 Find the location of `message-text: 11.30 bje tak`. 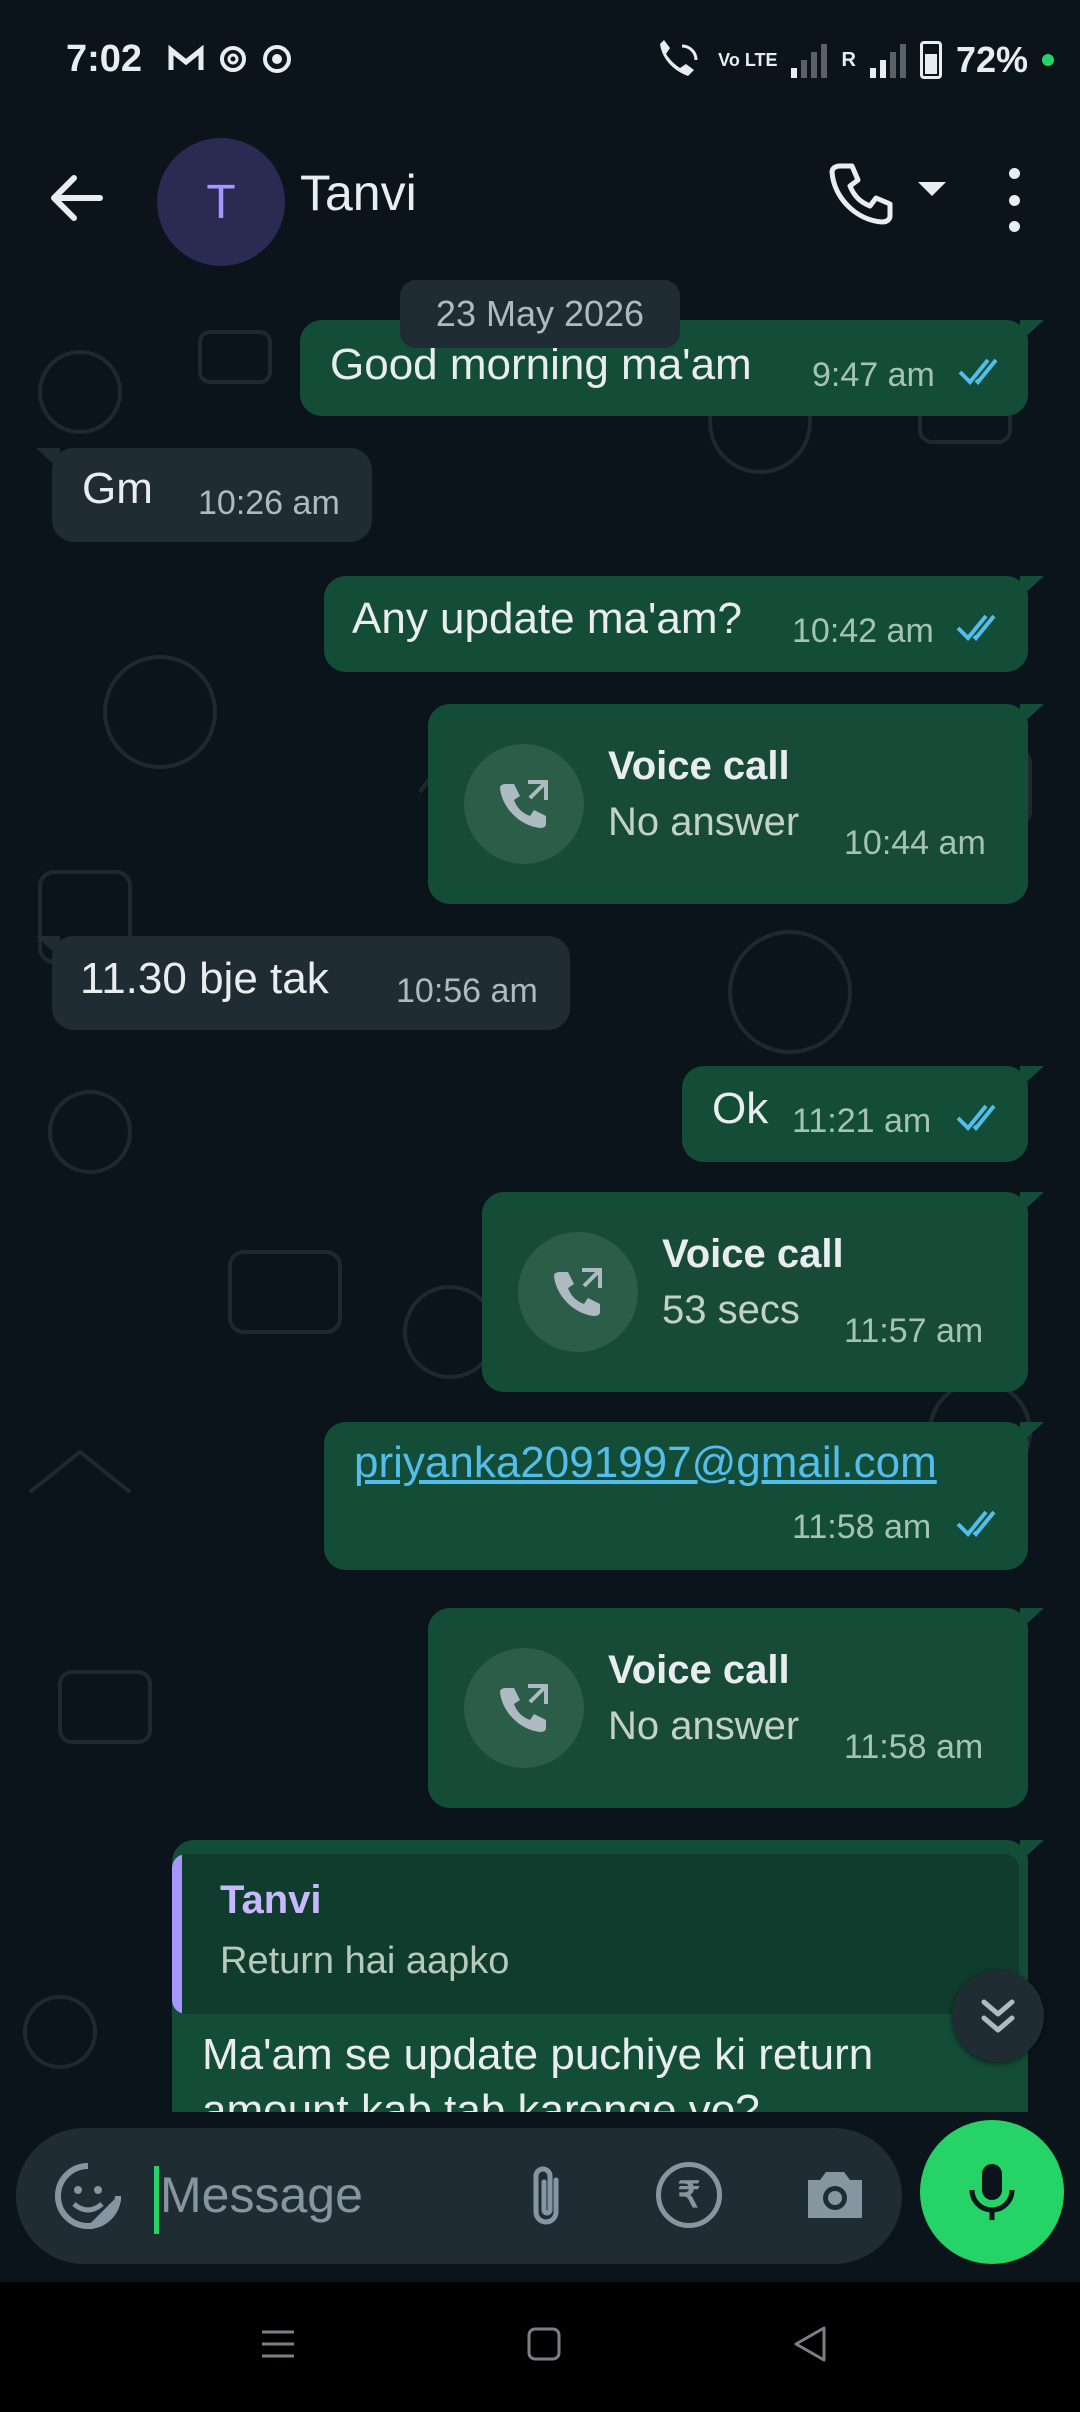

message-text: 11.30 bje tak is located at coordinates (204, 978).